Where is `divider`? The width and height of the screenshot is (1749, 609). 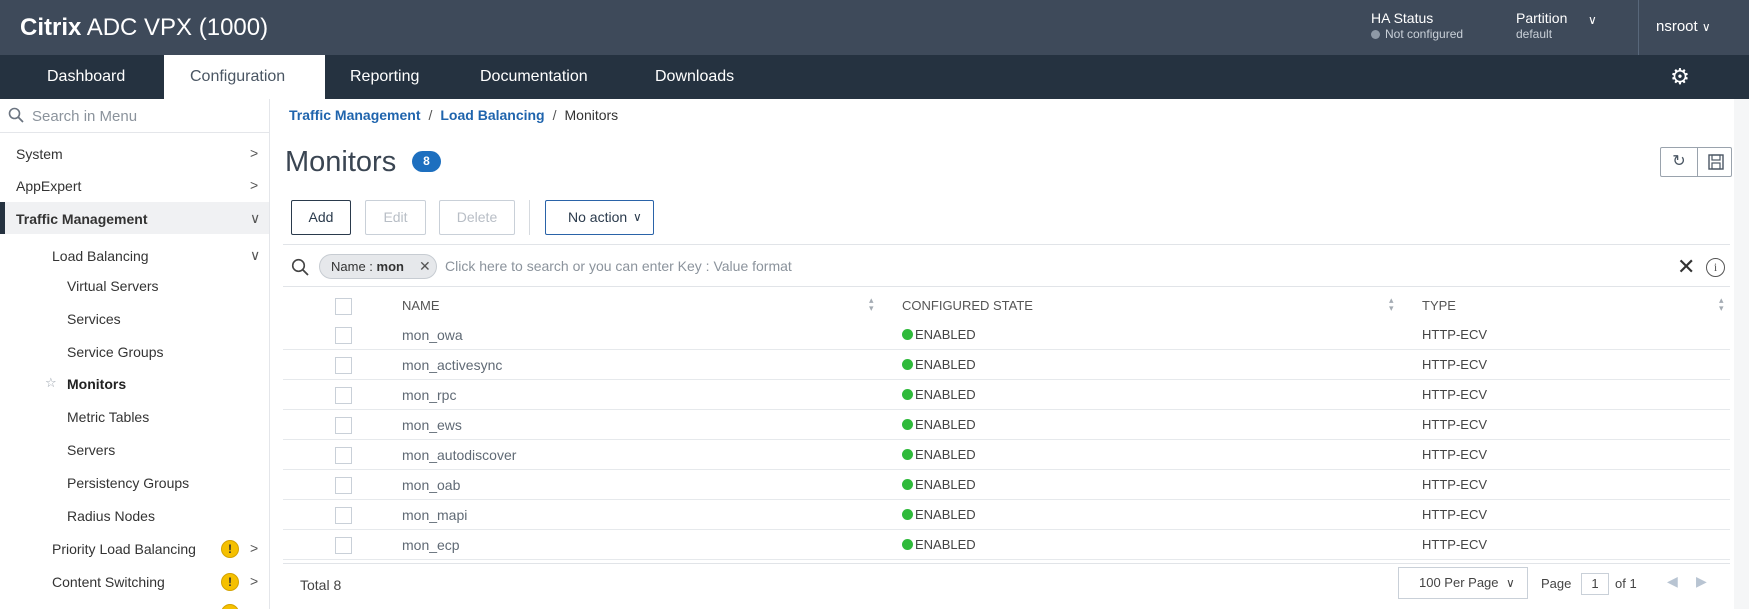
divider is located at coordinates (1638, 27).